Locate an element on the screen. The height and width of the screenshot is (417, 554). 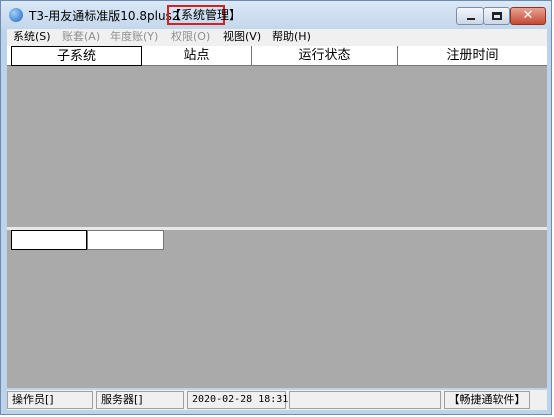
maximize-icon is located at coordinates (497, 16).